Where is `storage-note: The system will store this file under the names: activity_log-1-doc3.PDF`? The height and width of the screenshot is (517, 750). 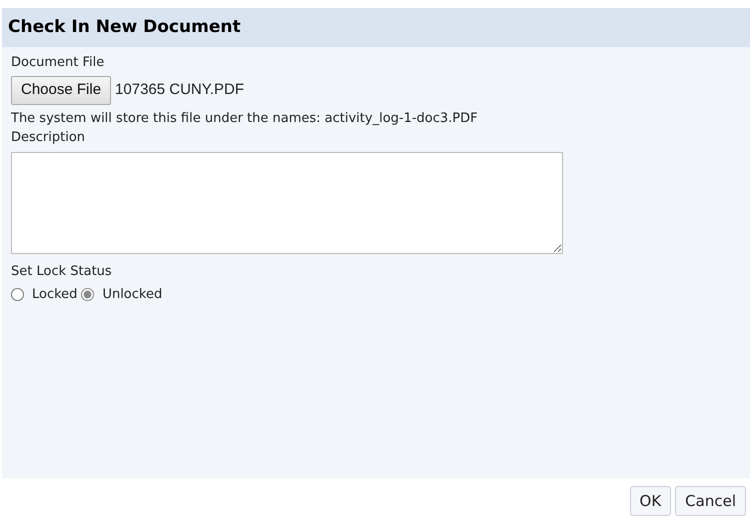 storage-note: The system will store this file under the names: activity_log-1-doc3.PDF is located at coordinates (245, 119).